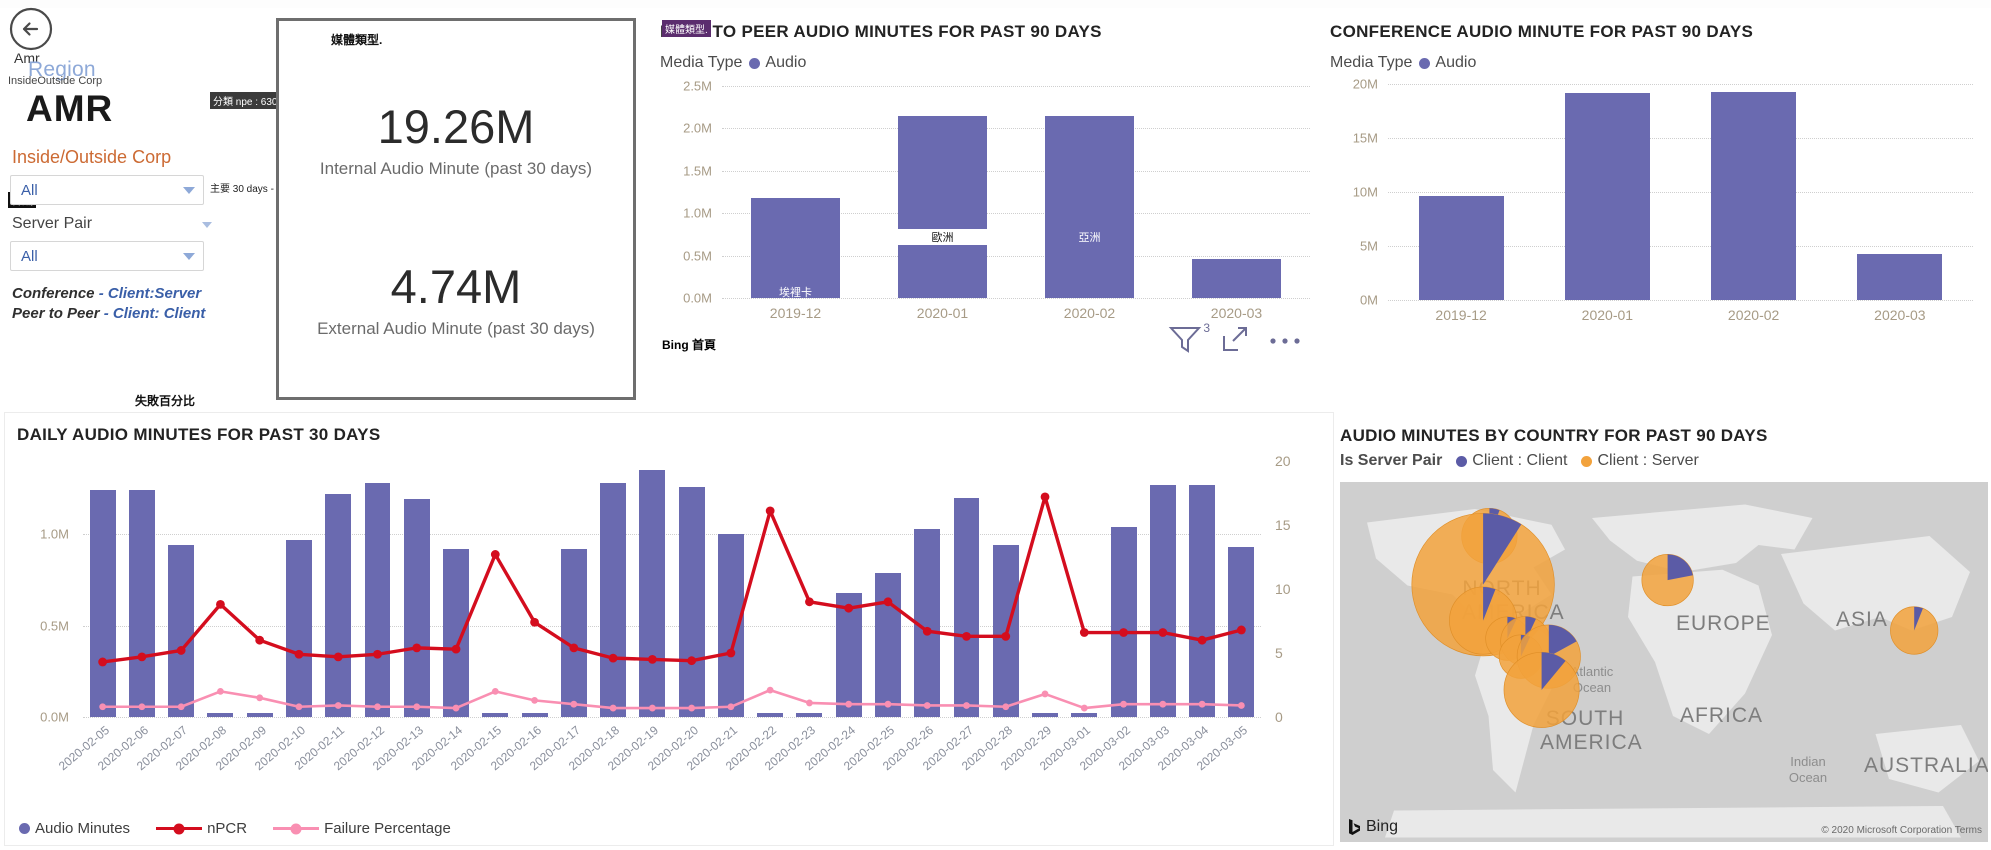  Describe the element at coordinates (53, 293) in the screenshot. I see `note-key-conference: Conference` at that location.